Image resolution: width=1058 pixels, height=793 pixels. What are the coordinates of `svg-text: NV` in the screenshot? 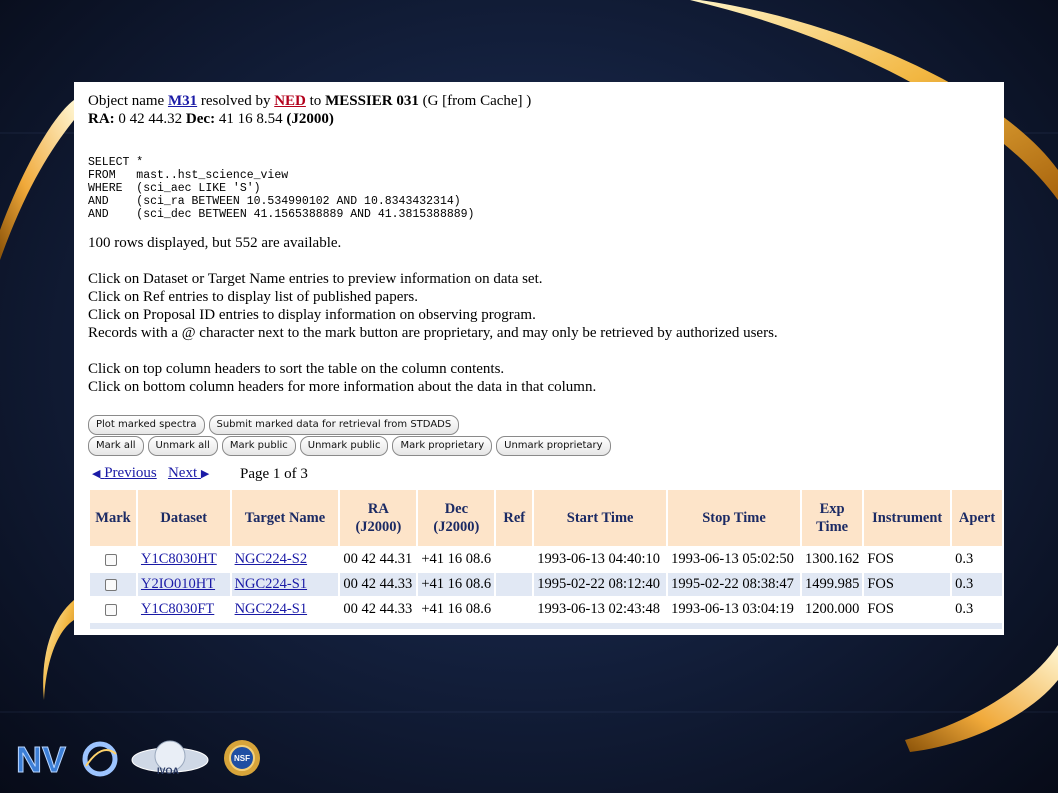 It's located at (41, 759).